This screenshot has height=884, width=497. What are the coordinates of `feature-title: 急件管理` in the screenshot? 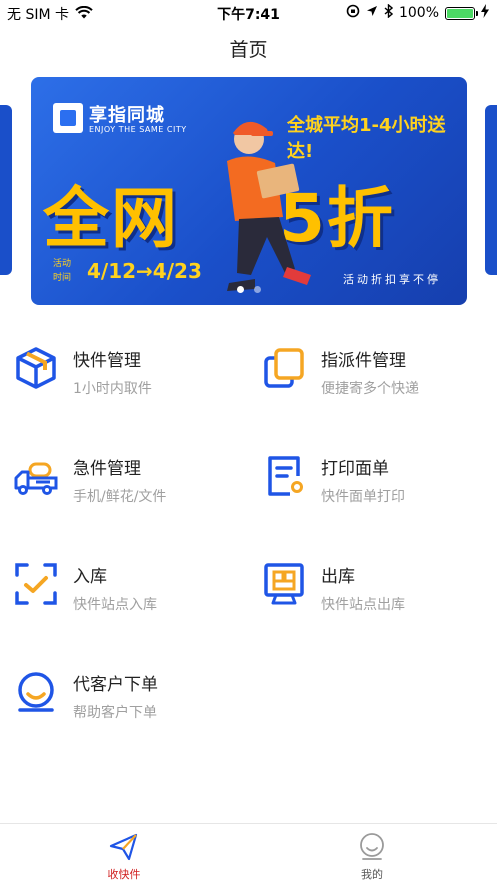 It's located at (107, 469).